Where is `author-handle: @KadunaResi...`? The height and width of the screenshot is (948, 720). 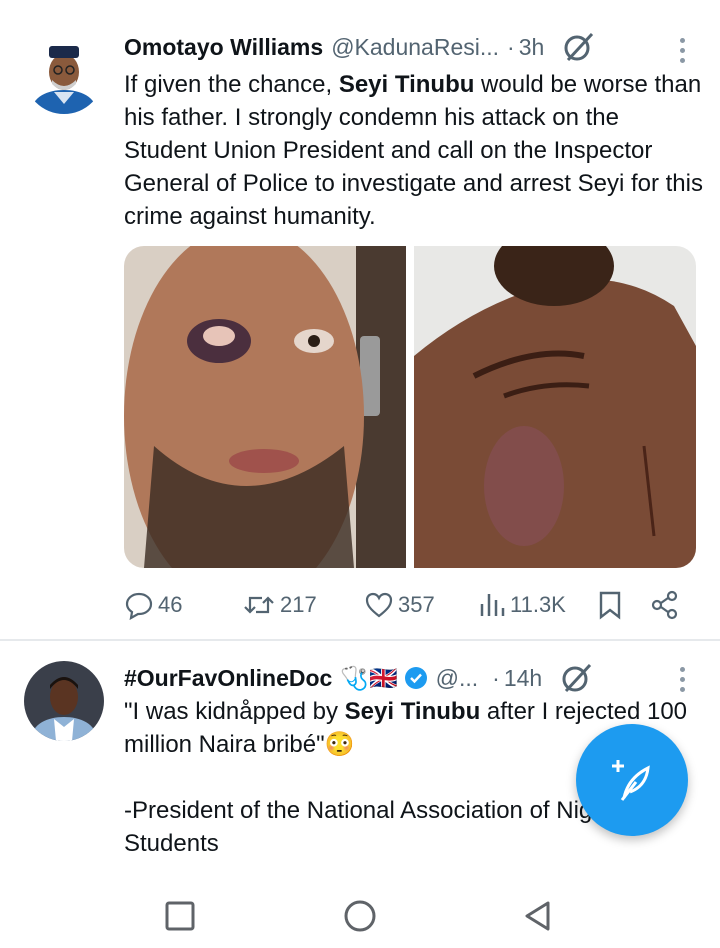 author-handle: @KadunaResi... is located at coordinates (415, 47).